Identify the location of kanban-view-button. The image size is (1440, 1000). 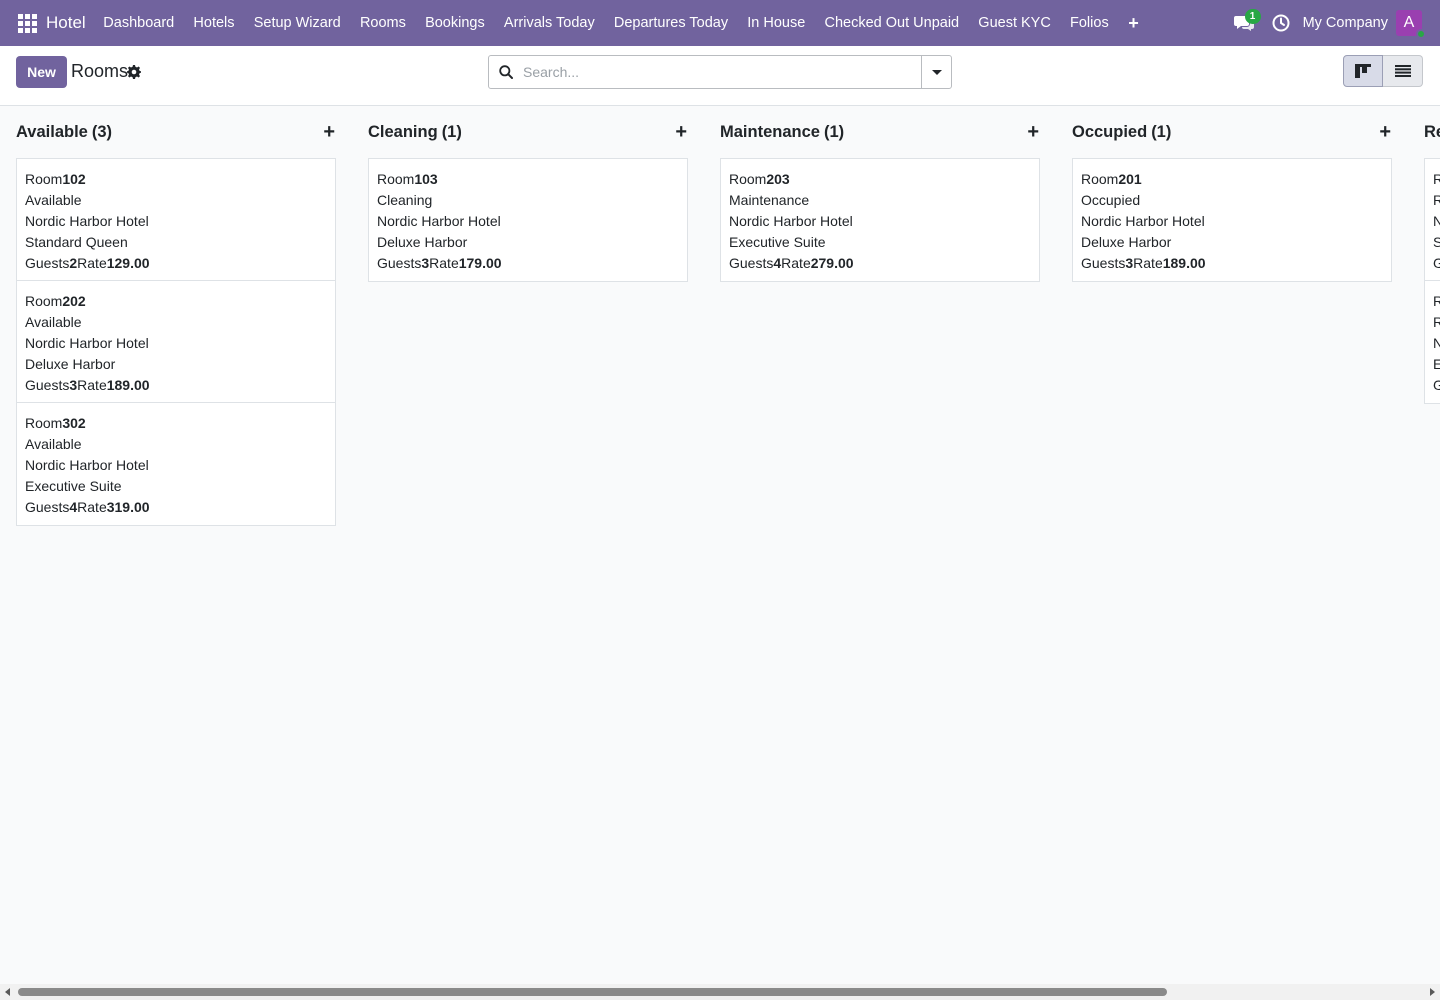
(1363, 71).